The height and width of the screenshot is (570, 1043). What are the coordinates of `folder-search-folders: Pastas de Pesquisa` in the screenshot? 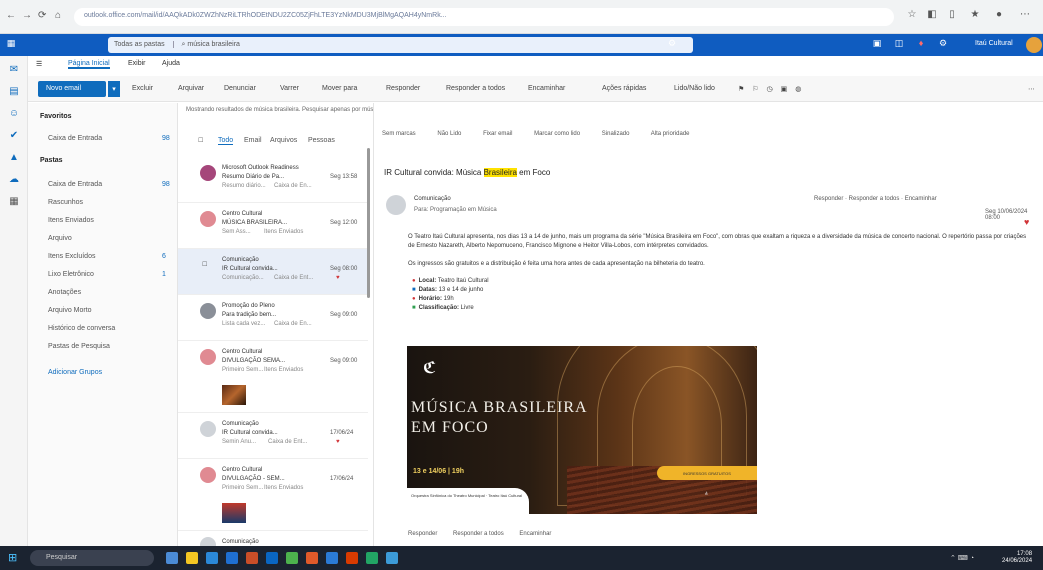 It's located at (79, 346).